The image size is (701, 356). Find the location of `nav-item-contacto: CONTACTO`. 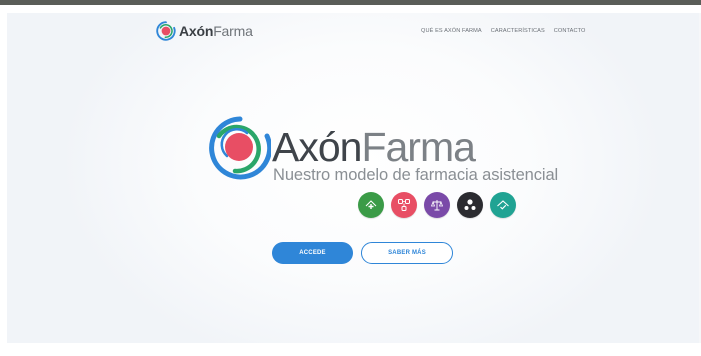

nav-item-contacto: CONTACTO is located at coordinates (570, 31).